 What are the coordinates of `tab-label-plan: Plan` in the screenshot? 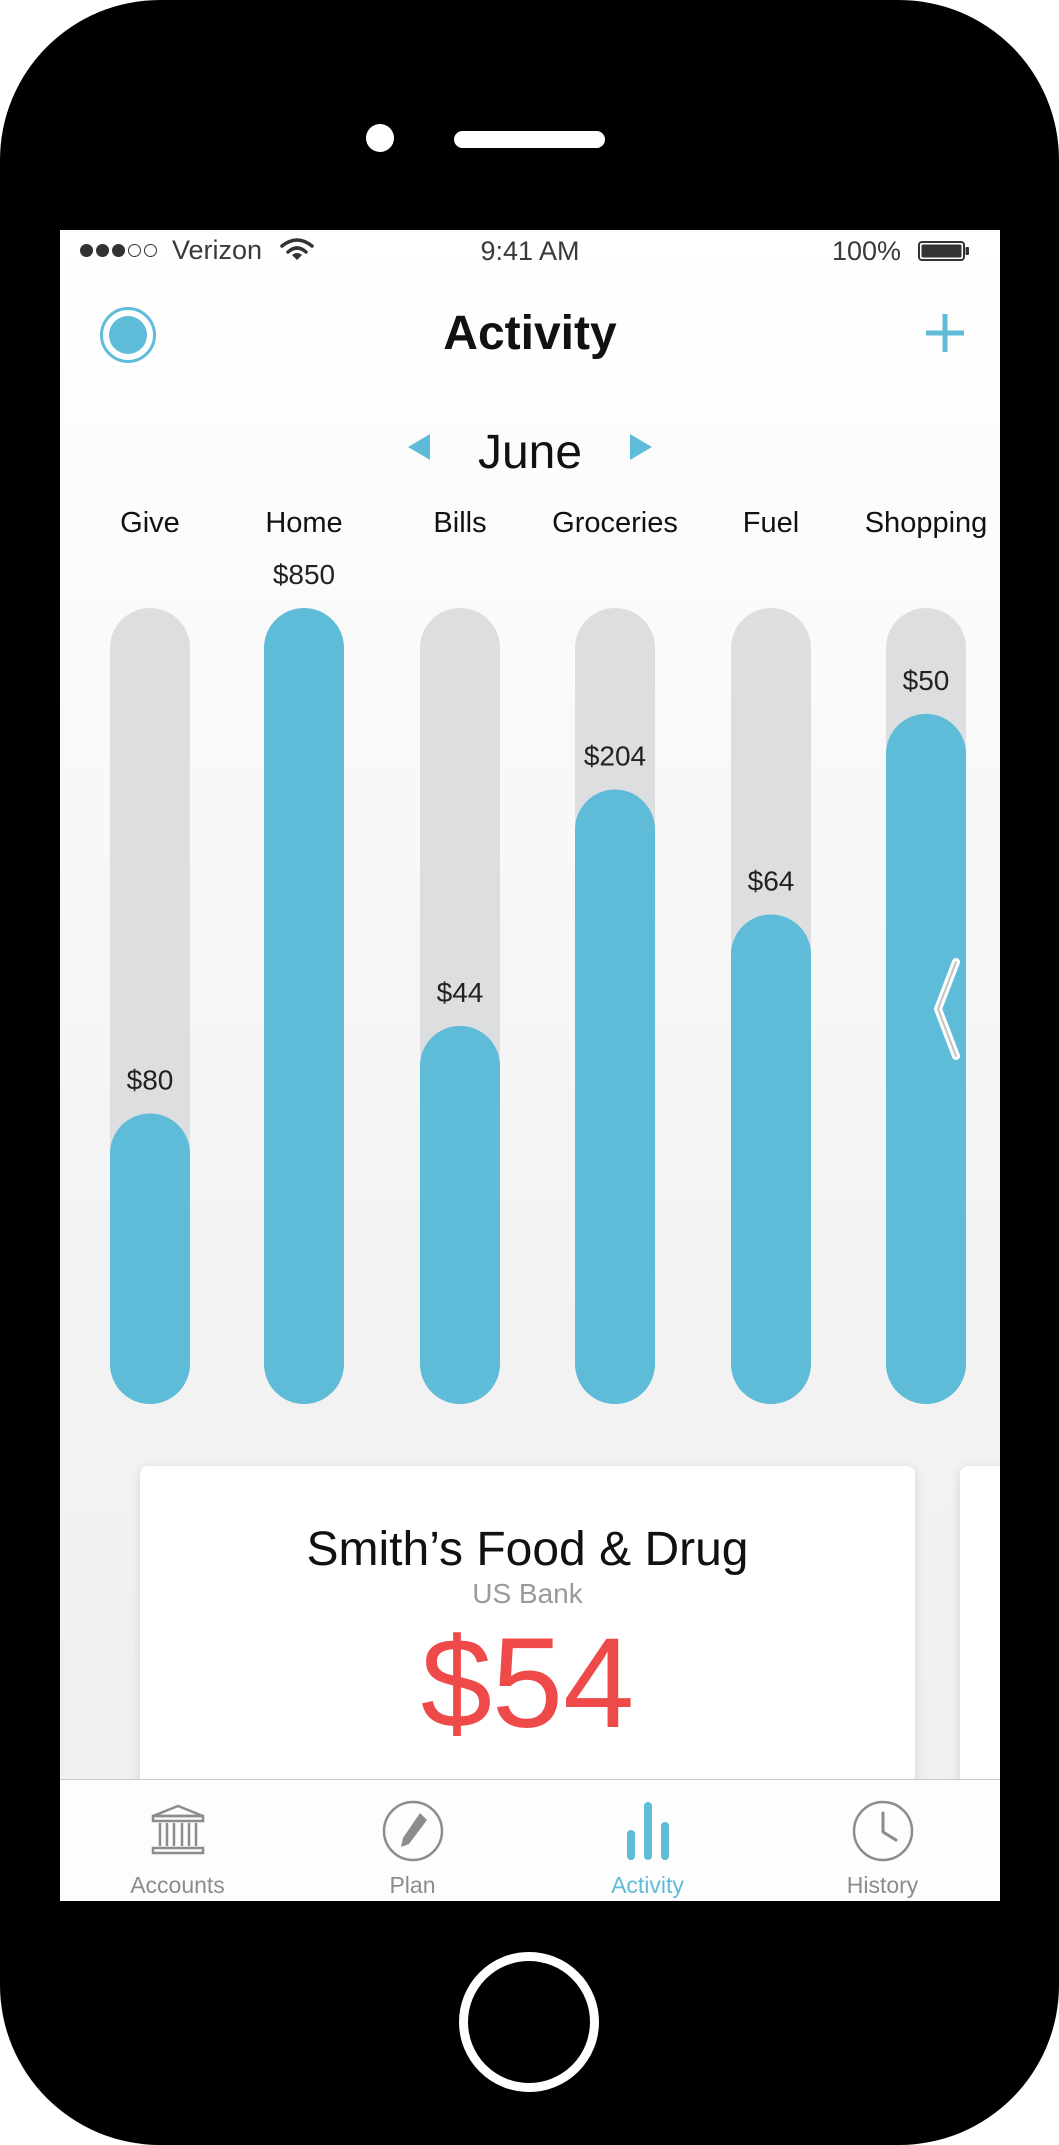 It's located at (412, 1885).